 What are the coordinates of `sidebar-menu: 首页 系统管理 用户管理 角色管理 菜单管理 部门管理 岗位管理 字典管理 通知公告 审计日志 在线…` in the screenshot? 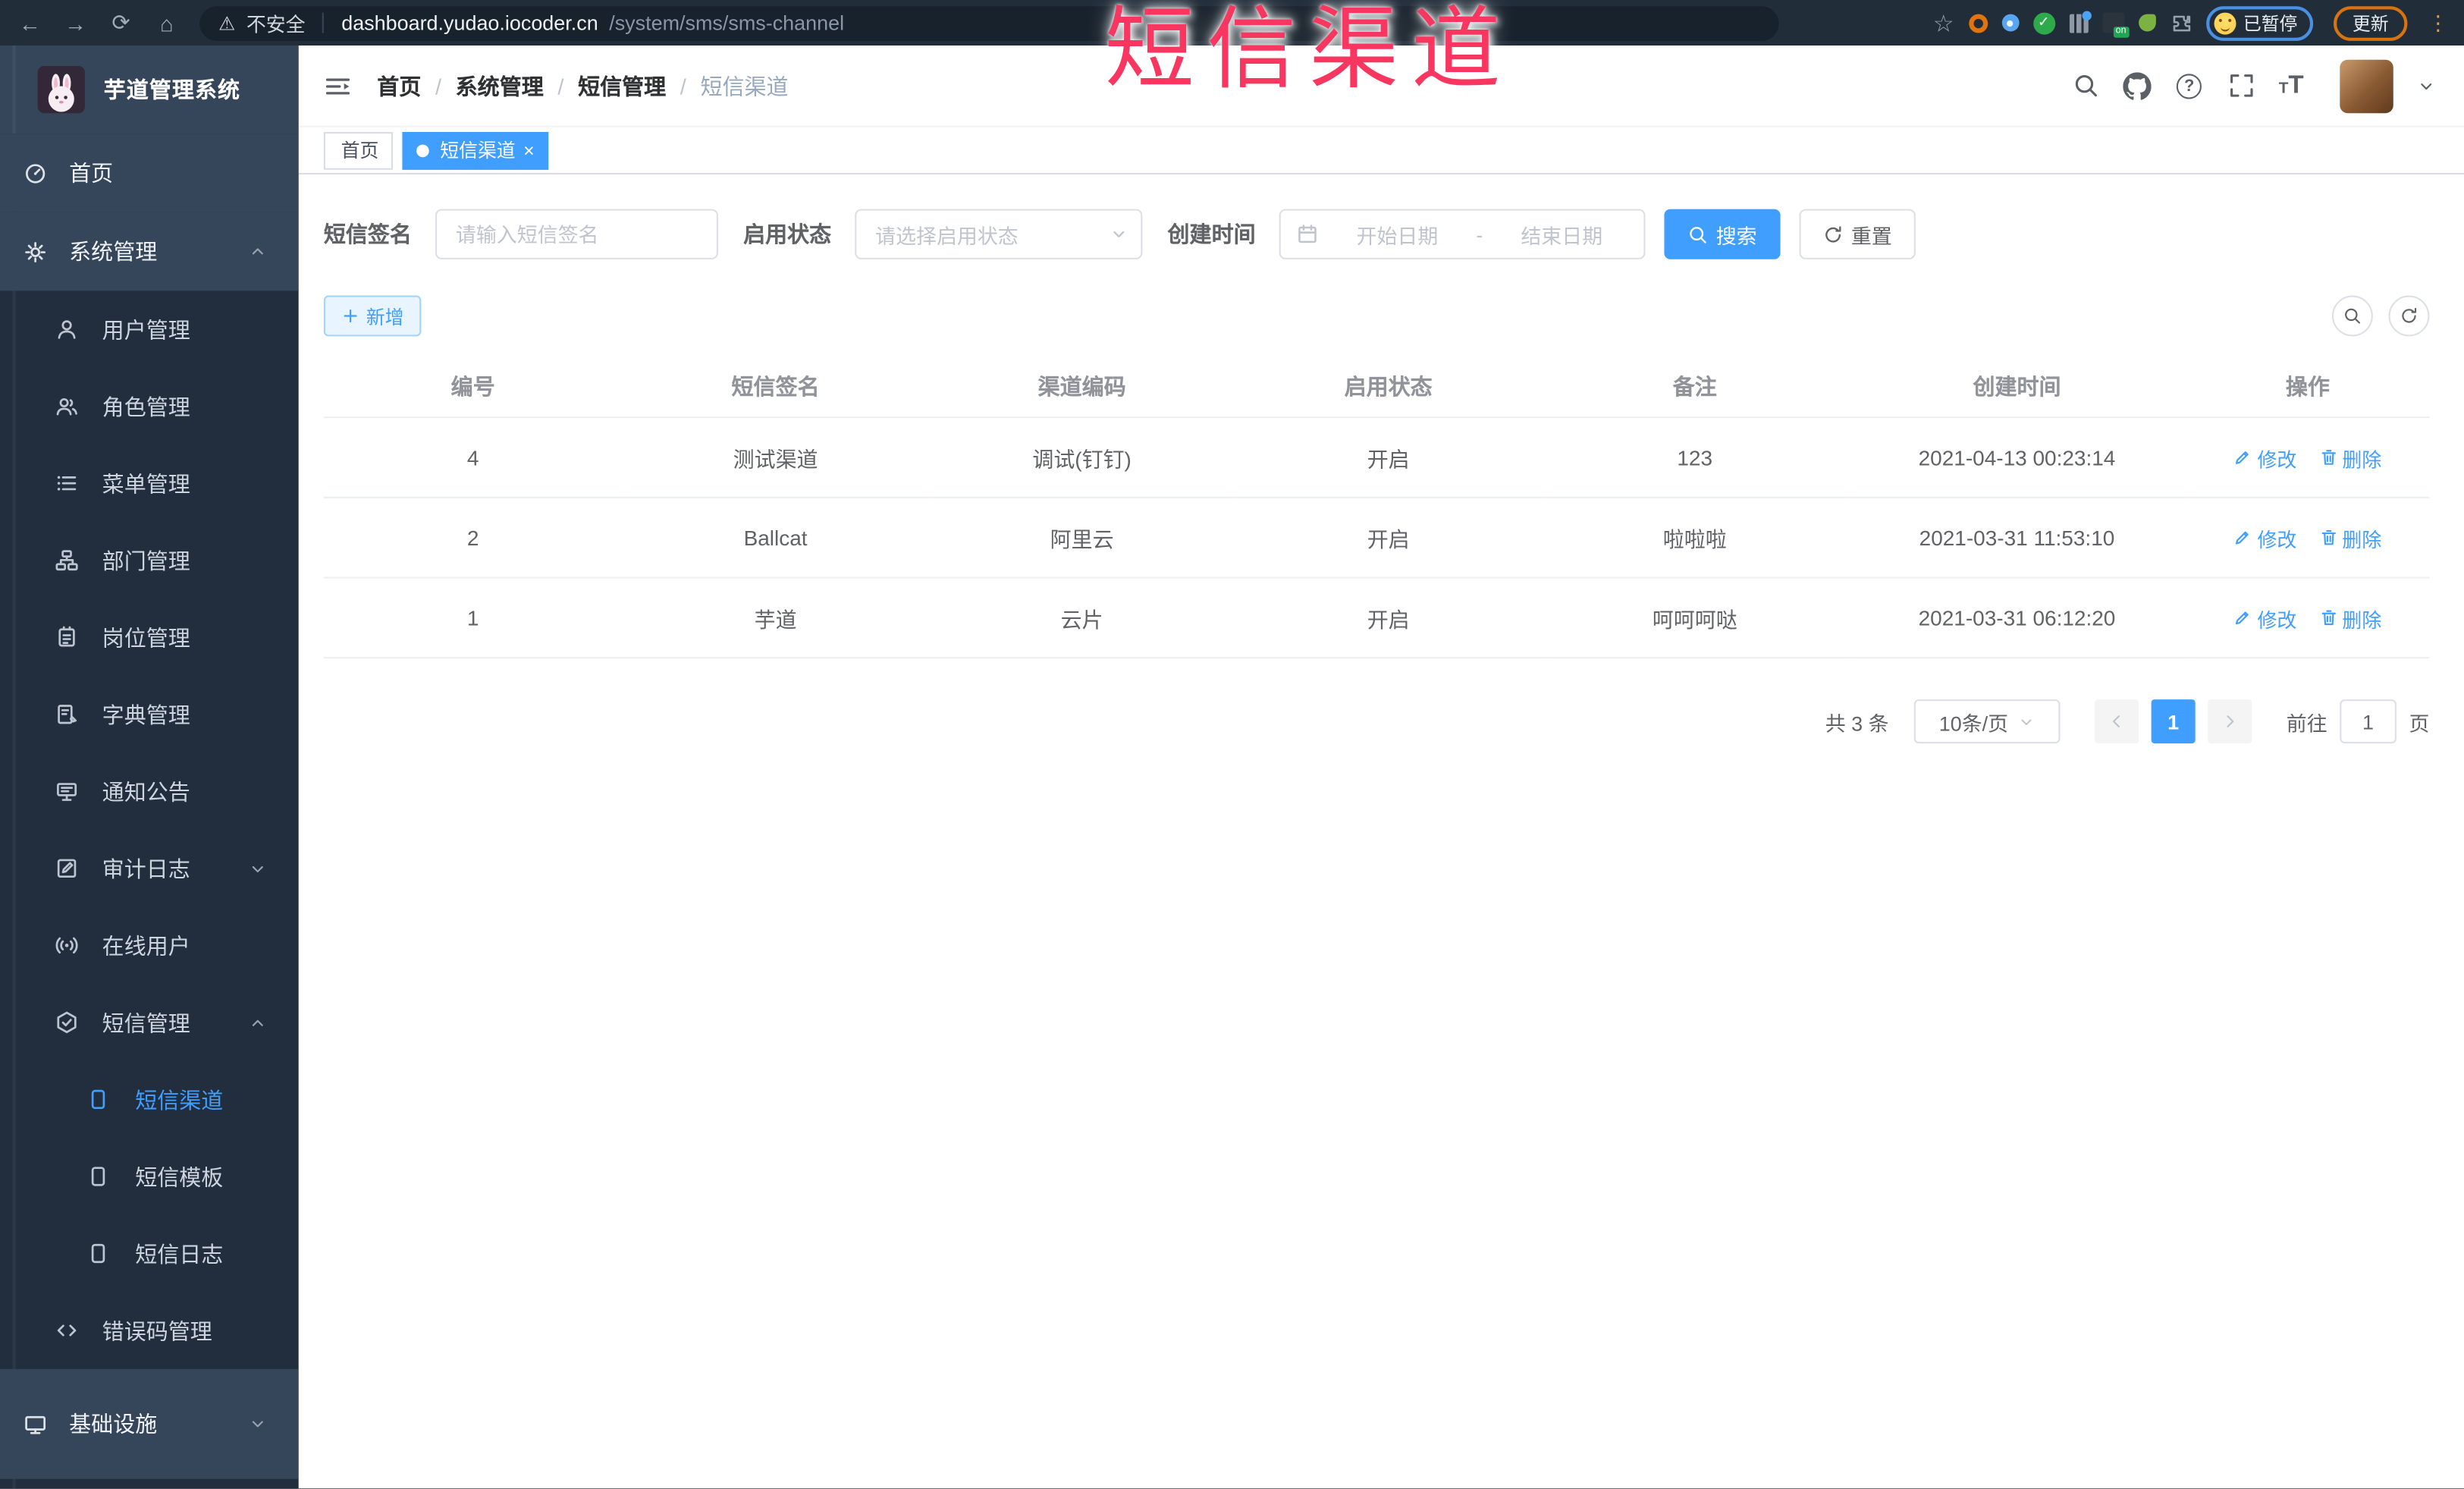 It's located at (149, 806).